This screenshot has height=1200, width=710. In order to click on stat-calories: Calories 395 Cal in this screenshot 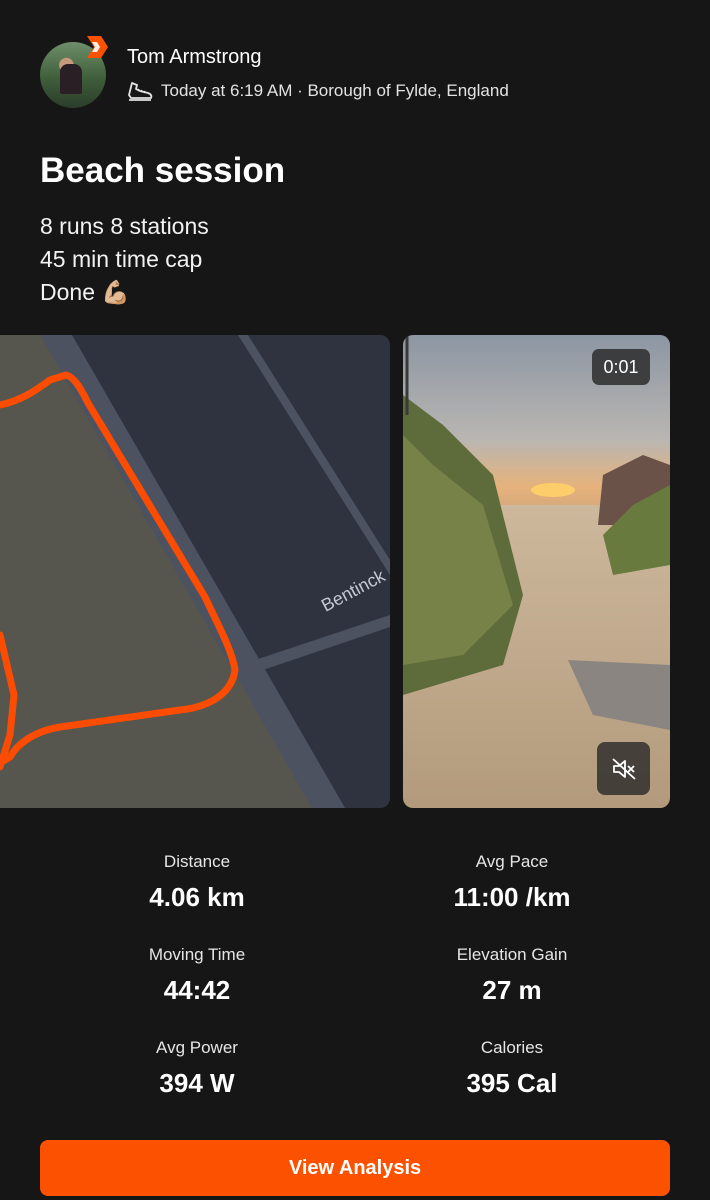, I will do `click(512, 1068)`.